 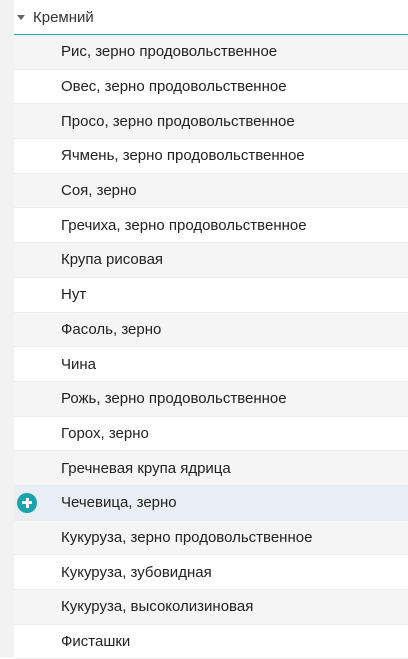 I want to click on list-item-label: Крупа рисовая, so click(x=112, y=260).